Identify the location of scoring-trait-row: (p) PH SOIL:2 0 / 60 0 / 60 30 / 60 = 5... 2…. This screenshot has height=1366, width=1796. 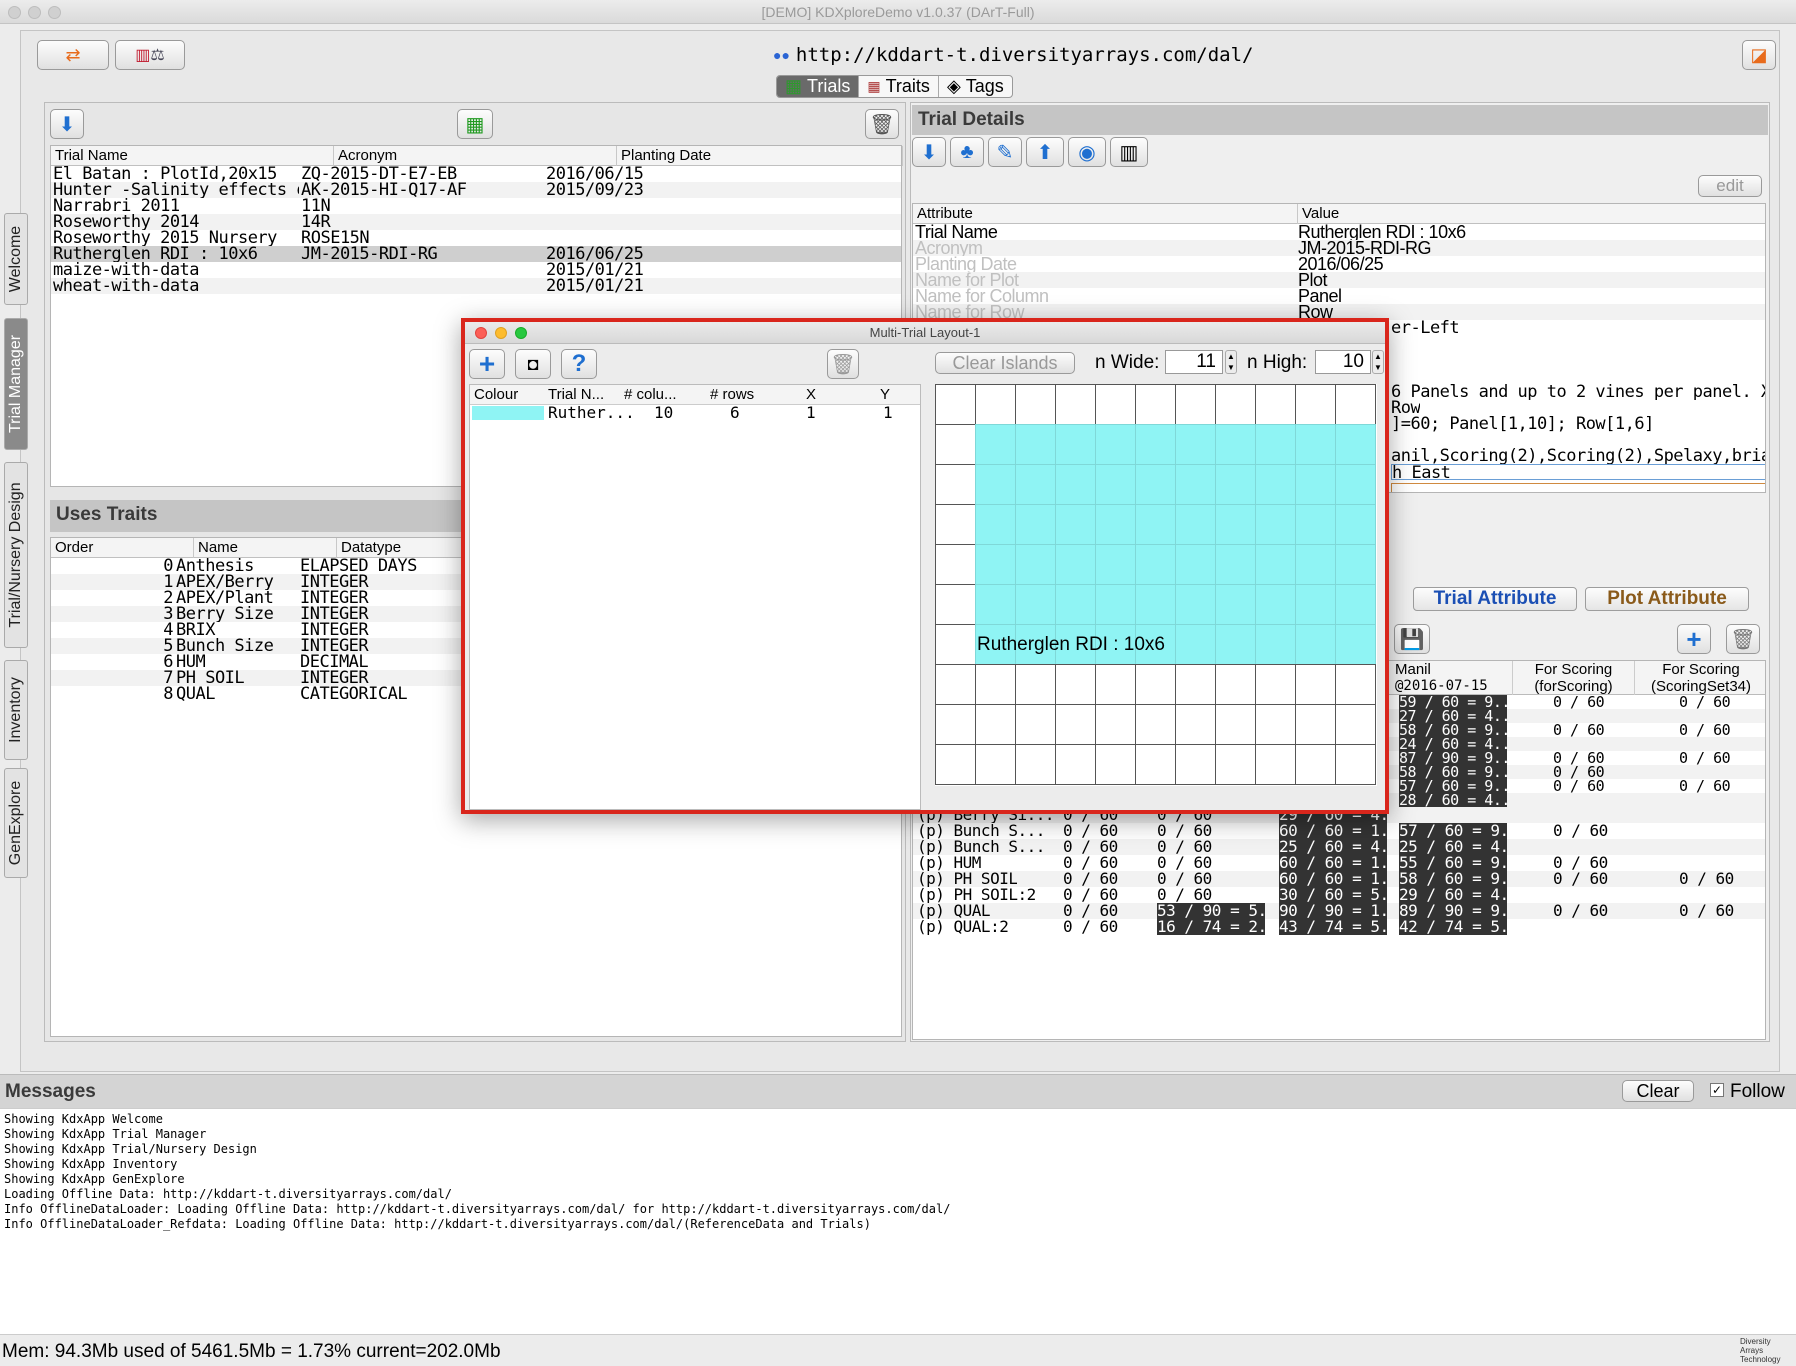
(1339, 895).